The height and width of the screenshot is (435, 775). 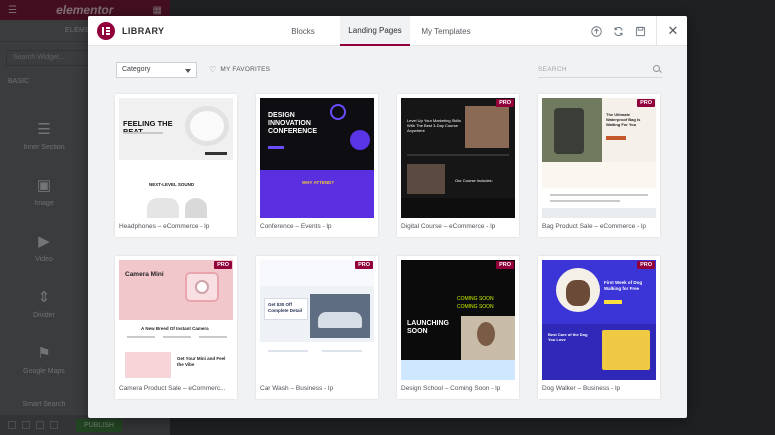 What do you see at coordinates (600, 70) in the screenshot?
I see `template-search-input: SEARCH` at bounding box center [600, 70].